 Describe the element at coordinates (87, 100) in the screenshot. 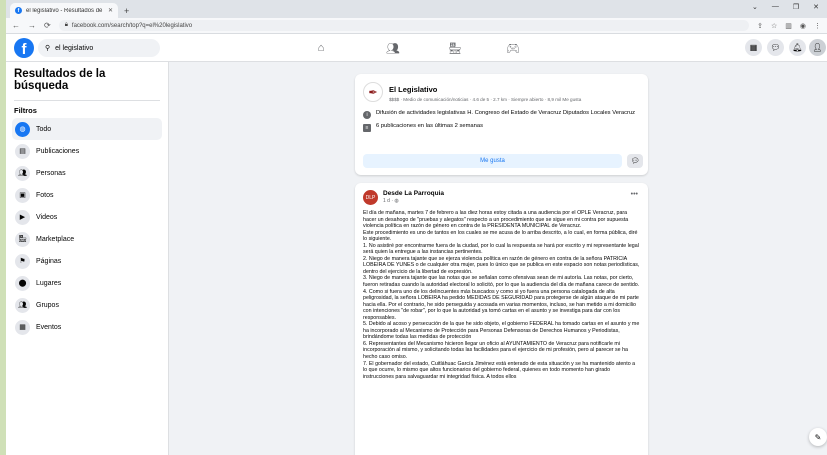

I see `sidebar-divider` at that location.